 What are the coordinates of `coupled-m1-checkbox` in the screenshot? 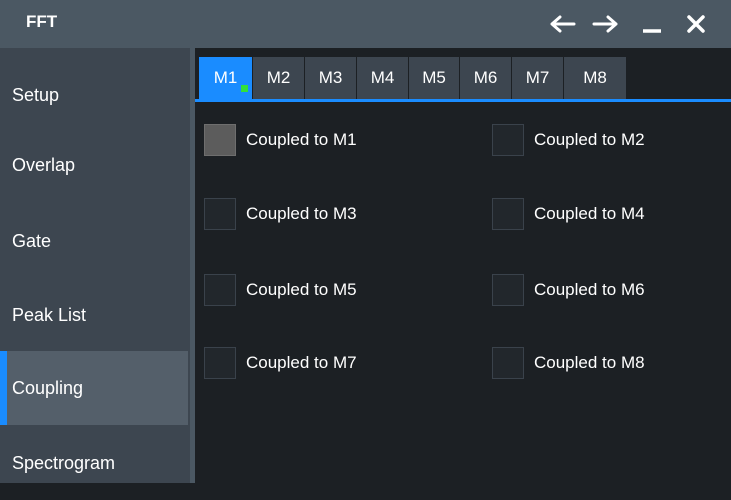 It's located at (220, 140).